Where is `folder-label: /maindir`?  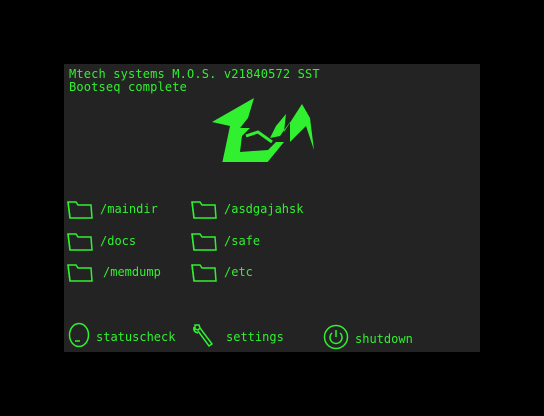 folder-label: /maindir is located at coordinates (129, 209).